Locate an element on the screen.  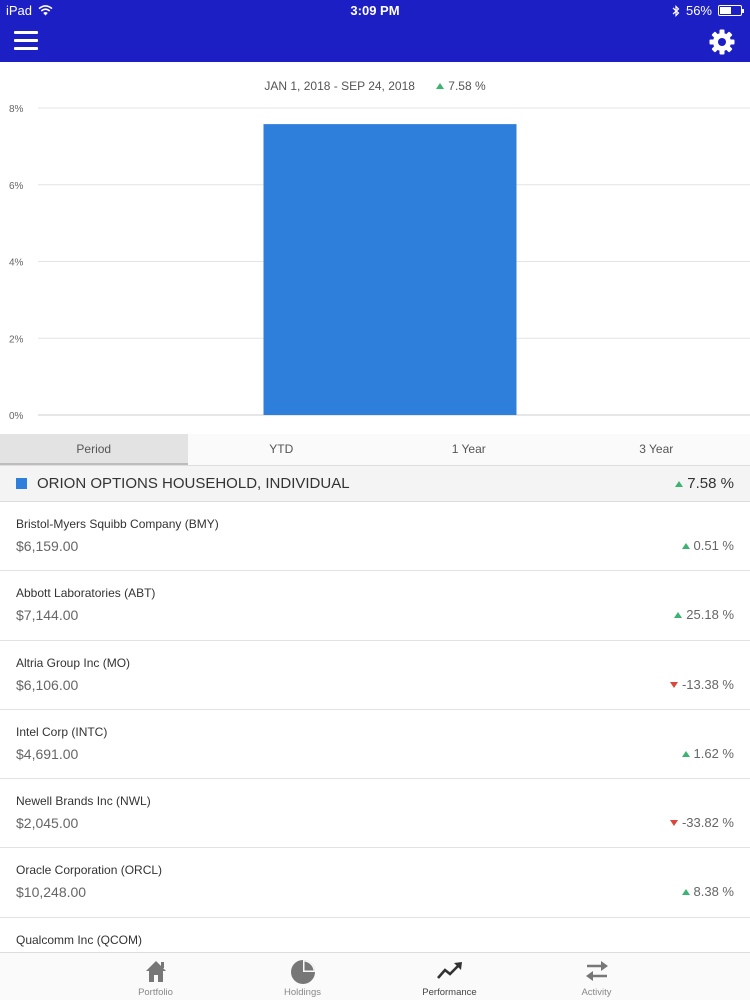
bottom-tab-label: Performance is located at coordinates (449, 992).